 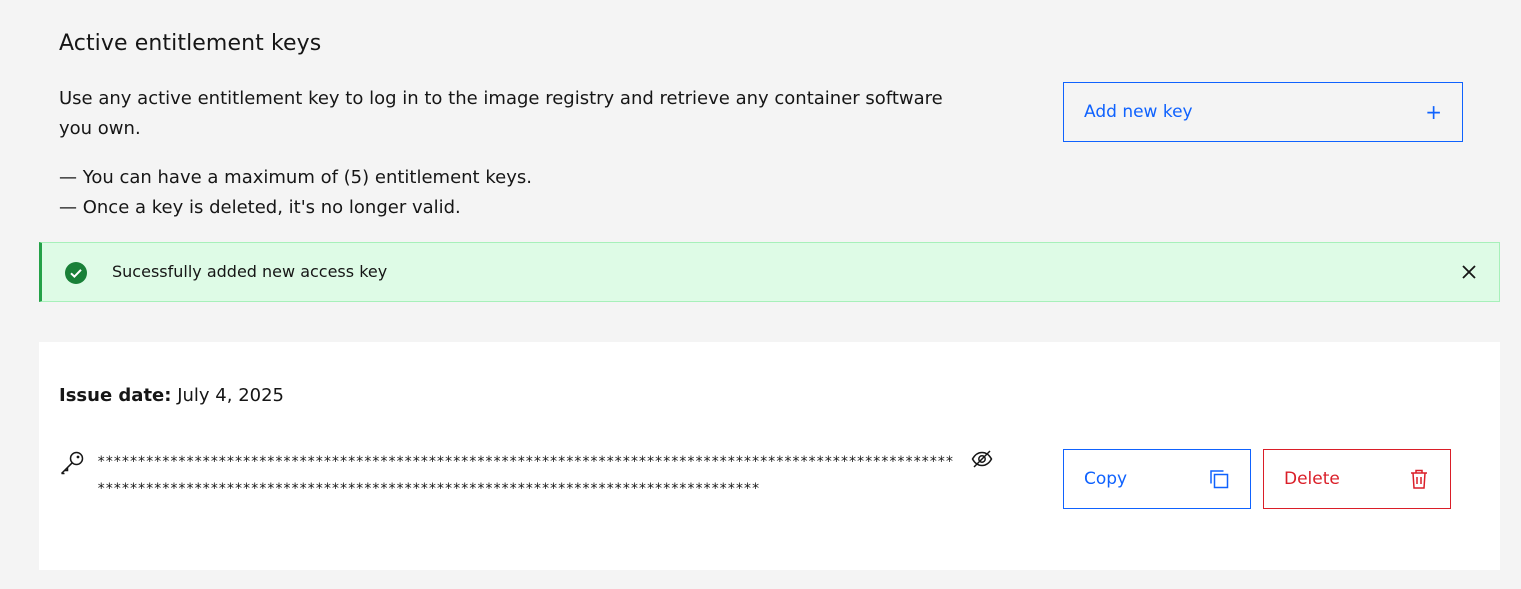 I want to click on trash-can-icon, so click(x=1419, y=479).